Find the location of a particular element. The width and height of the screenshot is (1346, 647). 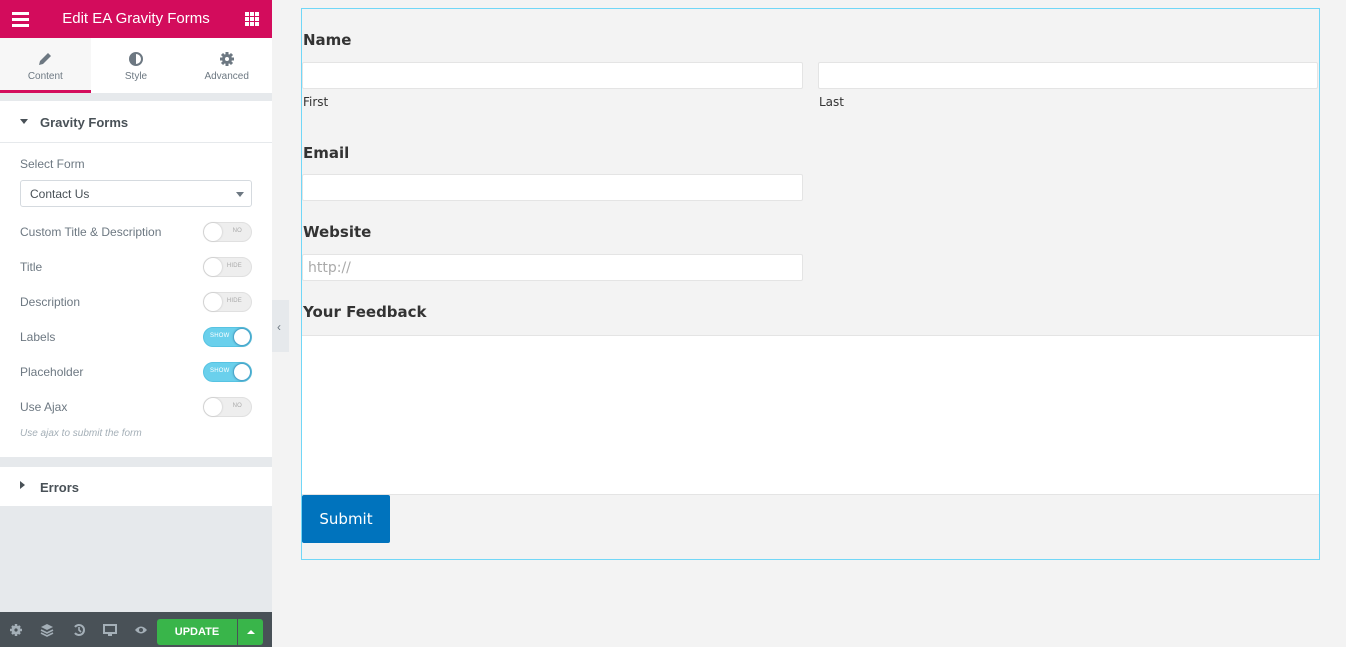

layers-icon is located at coordinates (47, 630).